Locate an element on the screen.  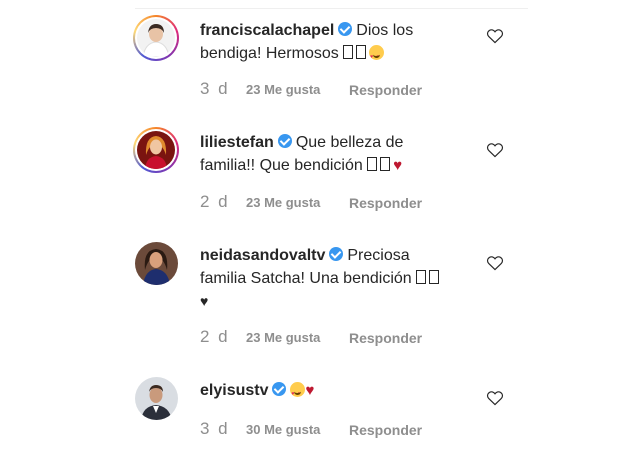
comment-text-line: familia Satcha! Una bendición is located at coordinates (306, 278).